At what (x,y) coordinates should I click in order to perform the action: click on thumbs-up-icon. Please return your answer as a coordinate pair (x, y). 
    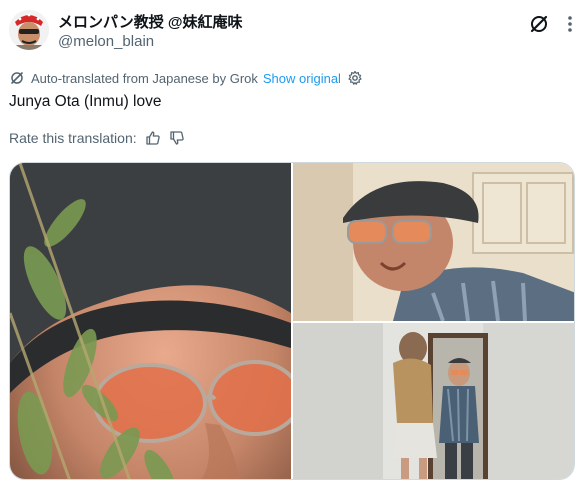
    Looking at the image, I should click on (153, 138).